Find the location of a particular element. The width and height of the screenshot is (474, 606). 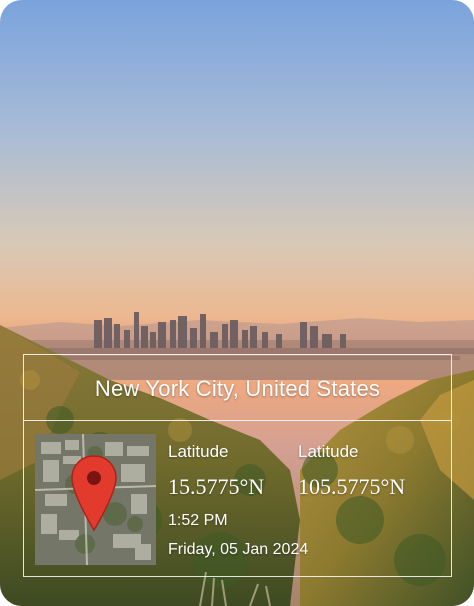

location-title: New York City, United States is located at coordinates (237, 388).